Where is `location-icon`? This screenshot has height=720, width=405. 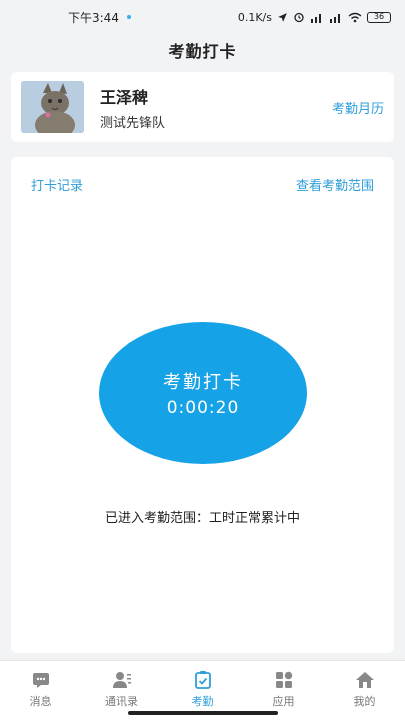 location-icon is located at coordinates (282, 17).